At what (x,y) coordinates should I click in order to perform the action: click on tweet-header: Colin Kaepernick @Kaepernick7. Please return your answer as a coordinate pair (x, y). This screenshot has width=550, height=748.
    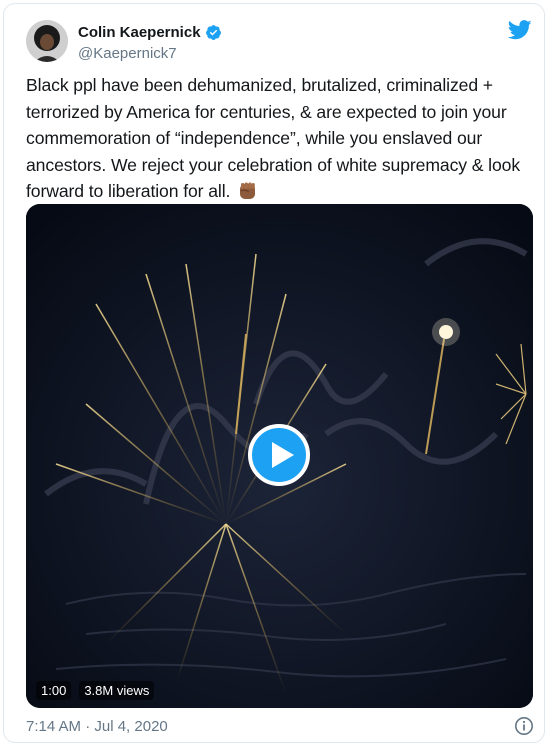
    Looking at the image, I should click on (277, 43).